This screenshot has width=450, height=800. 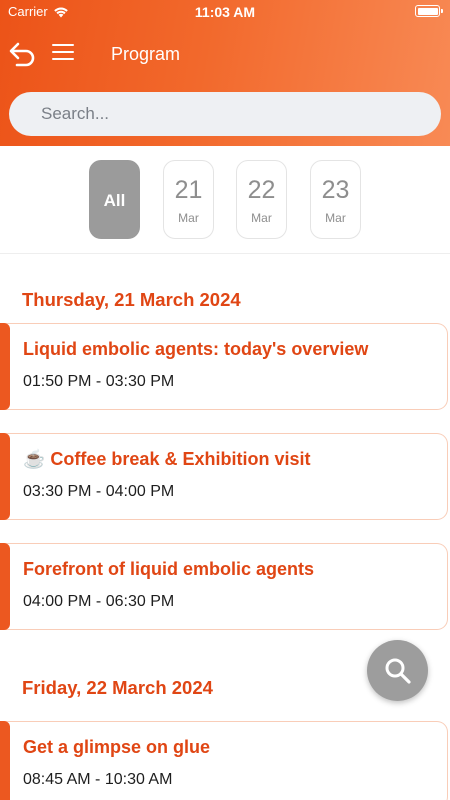 I want to click on menu-button, so click(x=63, y=54).